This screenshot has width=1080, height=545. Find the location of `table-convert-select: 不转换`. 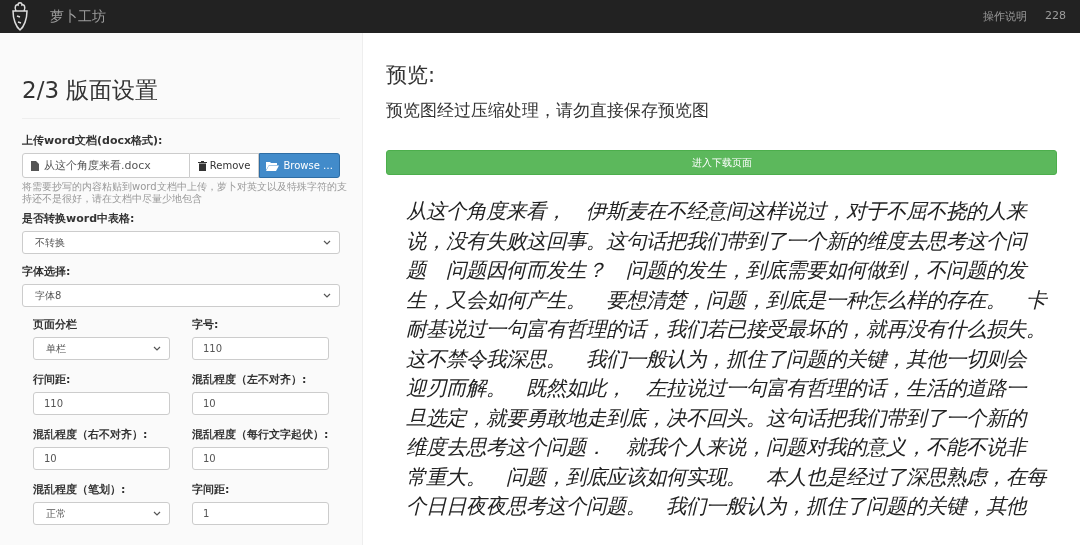

table-convert-select: 不转换 is located at coordinates (181, 242).